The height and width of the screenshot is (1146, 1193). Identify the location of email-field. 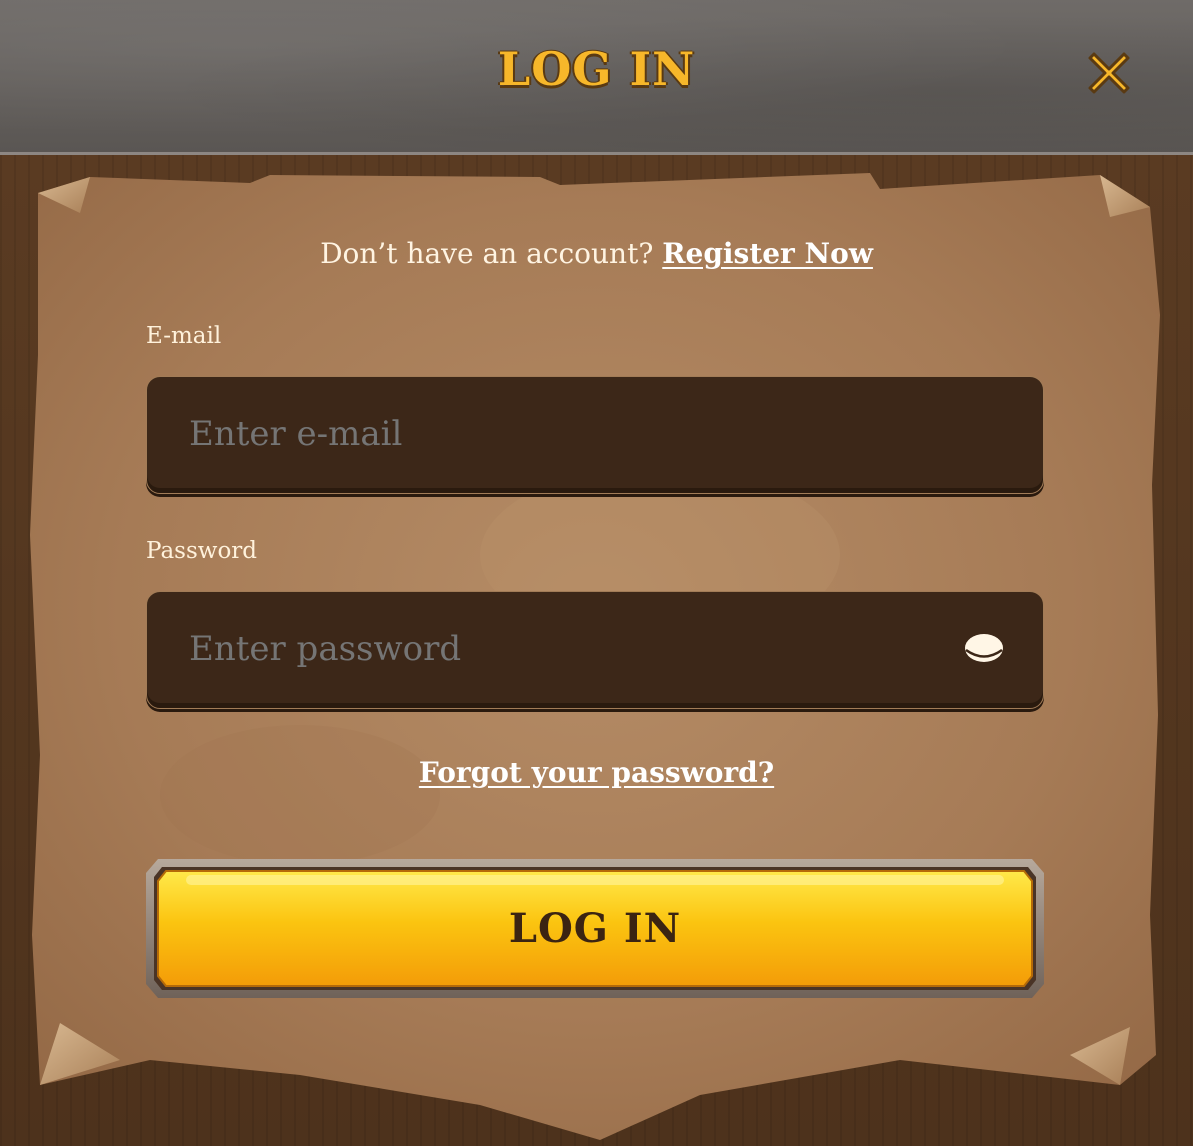
(569, 434).